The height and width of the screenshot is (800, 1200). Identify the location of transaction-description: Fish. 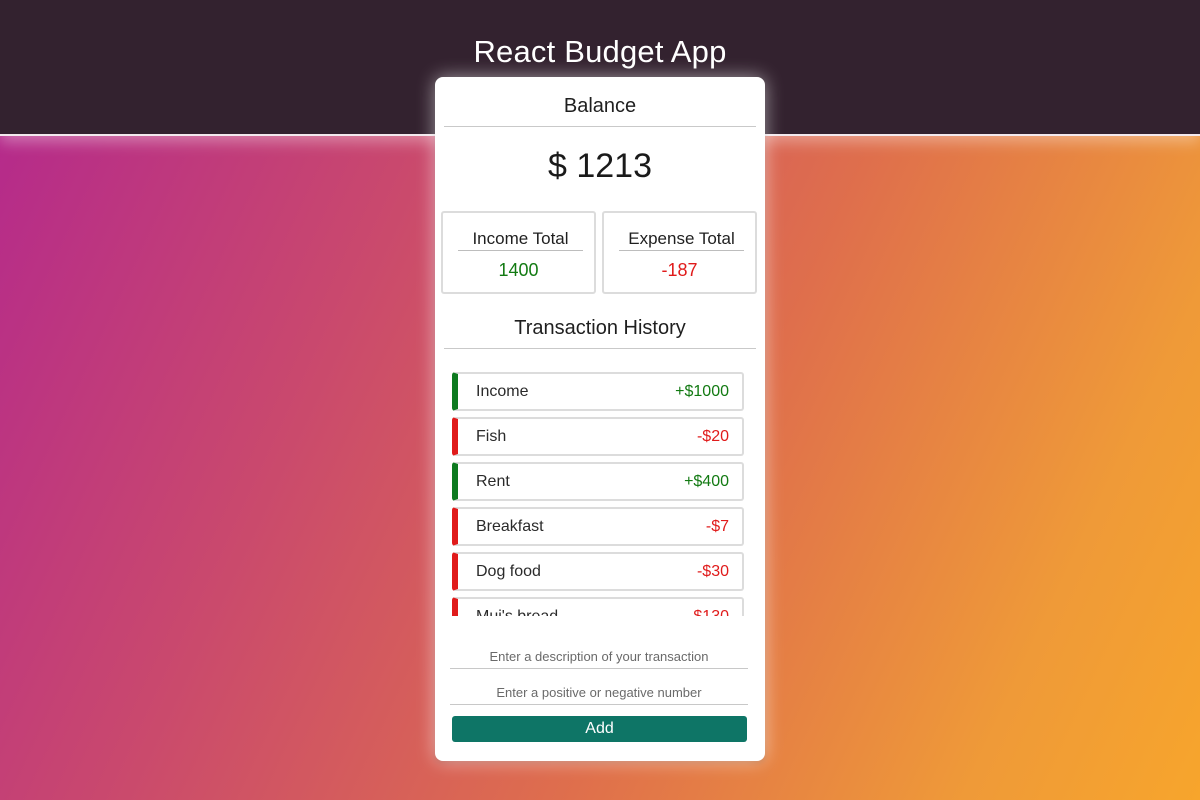
(491, 436).